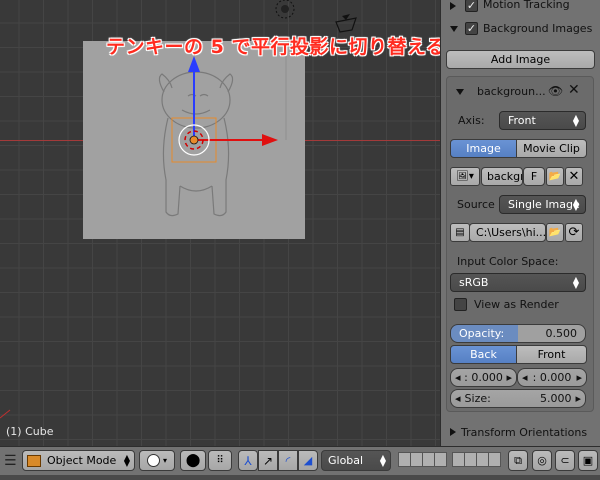 This screenshot has width=600, height=480. I want to click on size-value: 5.000, so click(555, 398).